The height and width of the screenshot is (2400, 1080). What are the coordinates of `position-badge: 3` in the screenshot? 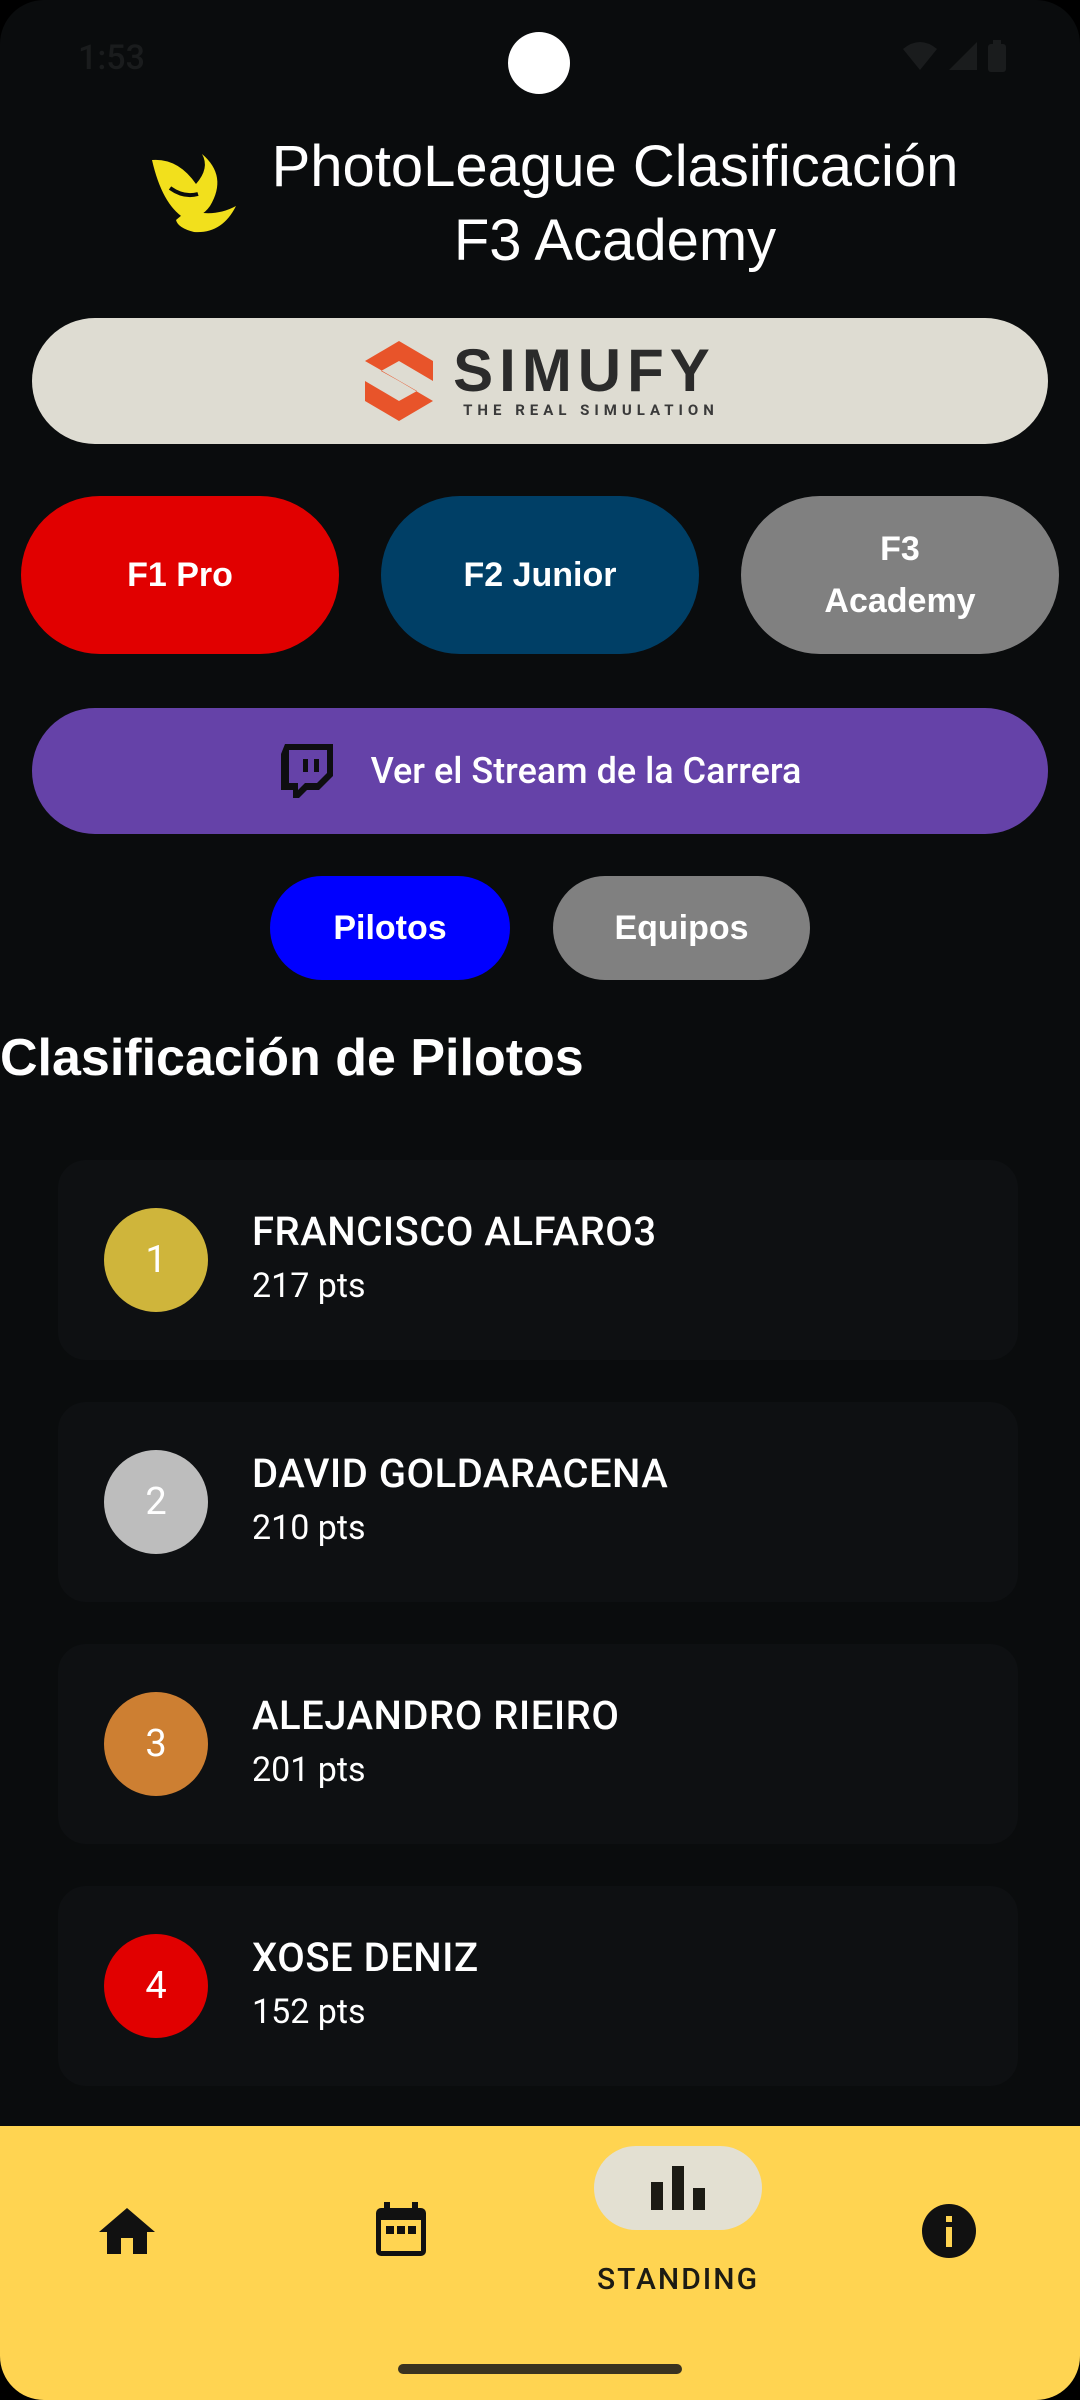 It's located at (156, 1744).